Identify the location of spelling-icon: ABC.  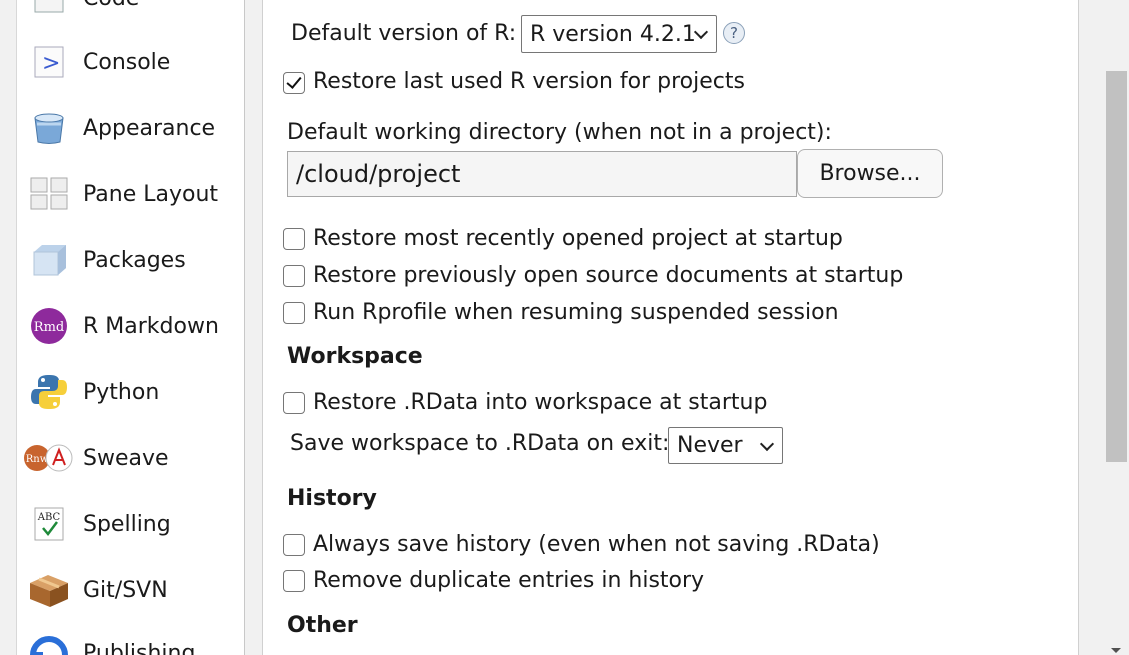
(49, 524).